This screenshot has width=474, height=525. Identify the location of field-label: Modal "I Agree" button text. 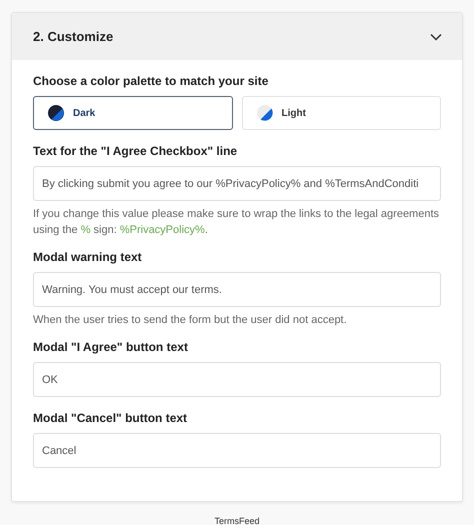
(111, 347).